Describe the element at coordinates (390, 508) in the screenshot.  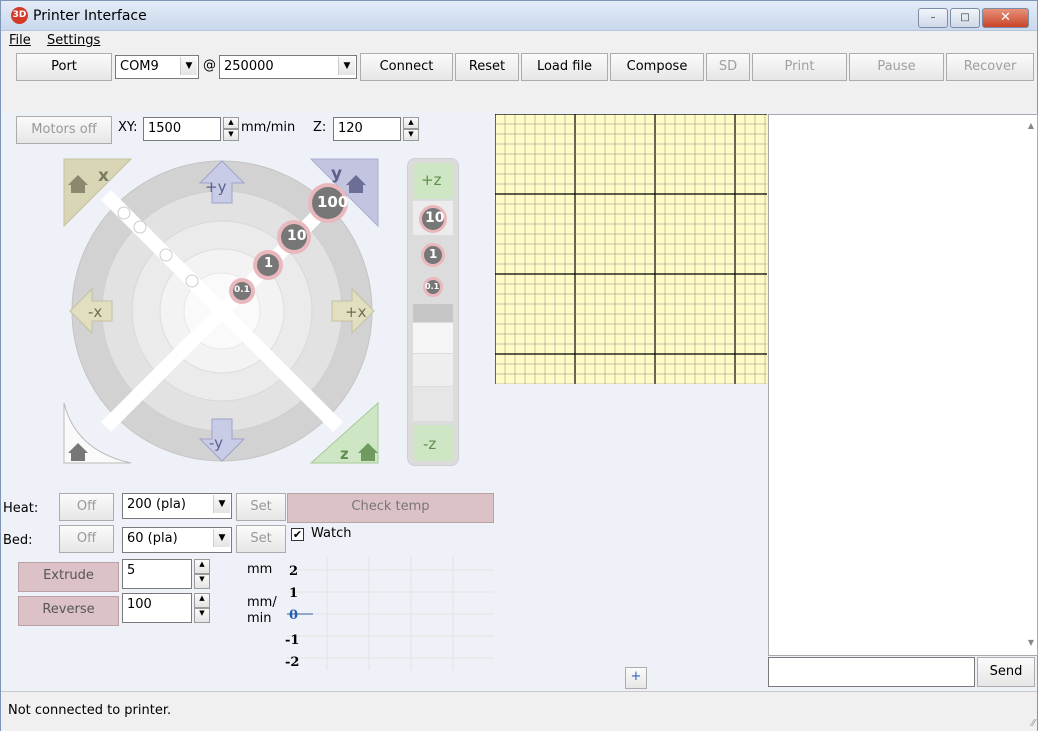
I see `check-temp-button: Check temp` at that location.